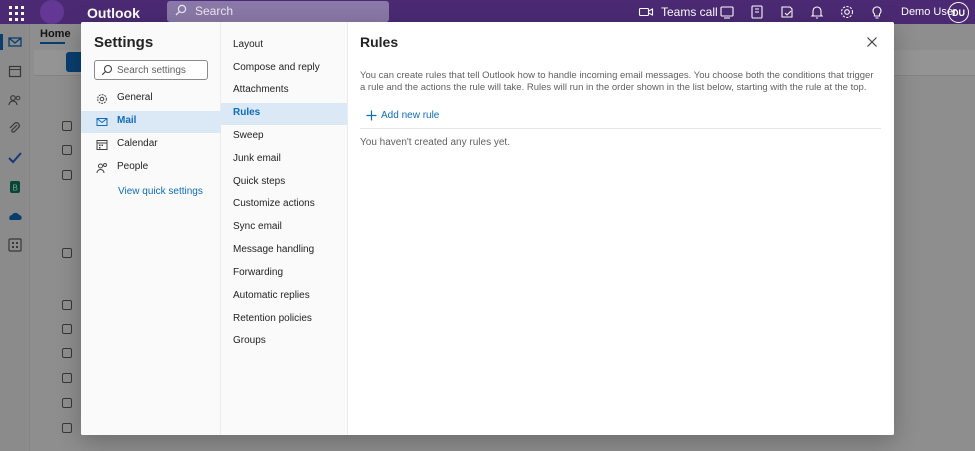  What do you see at coordinates (274, 249) in the screenshot?
I see `subcategory-label: Message handling` at bounding box center [274, 249].